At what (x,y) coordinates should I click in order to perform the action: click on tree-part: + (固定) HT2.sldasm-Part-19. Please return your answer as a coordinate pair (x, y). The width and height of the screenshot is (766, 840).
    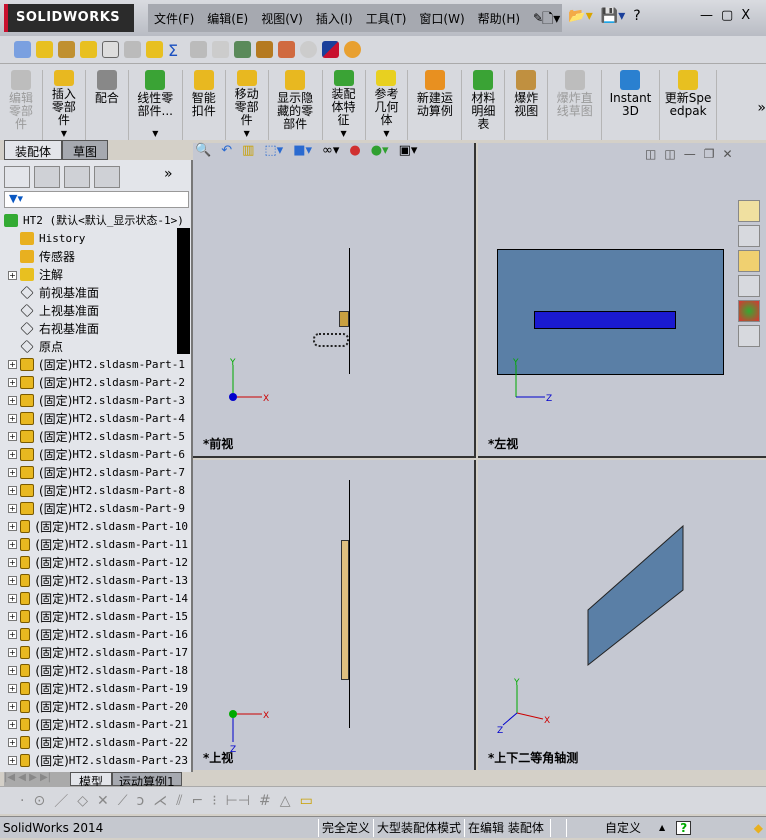
    Looking at the image, I should click on (94, 688).